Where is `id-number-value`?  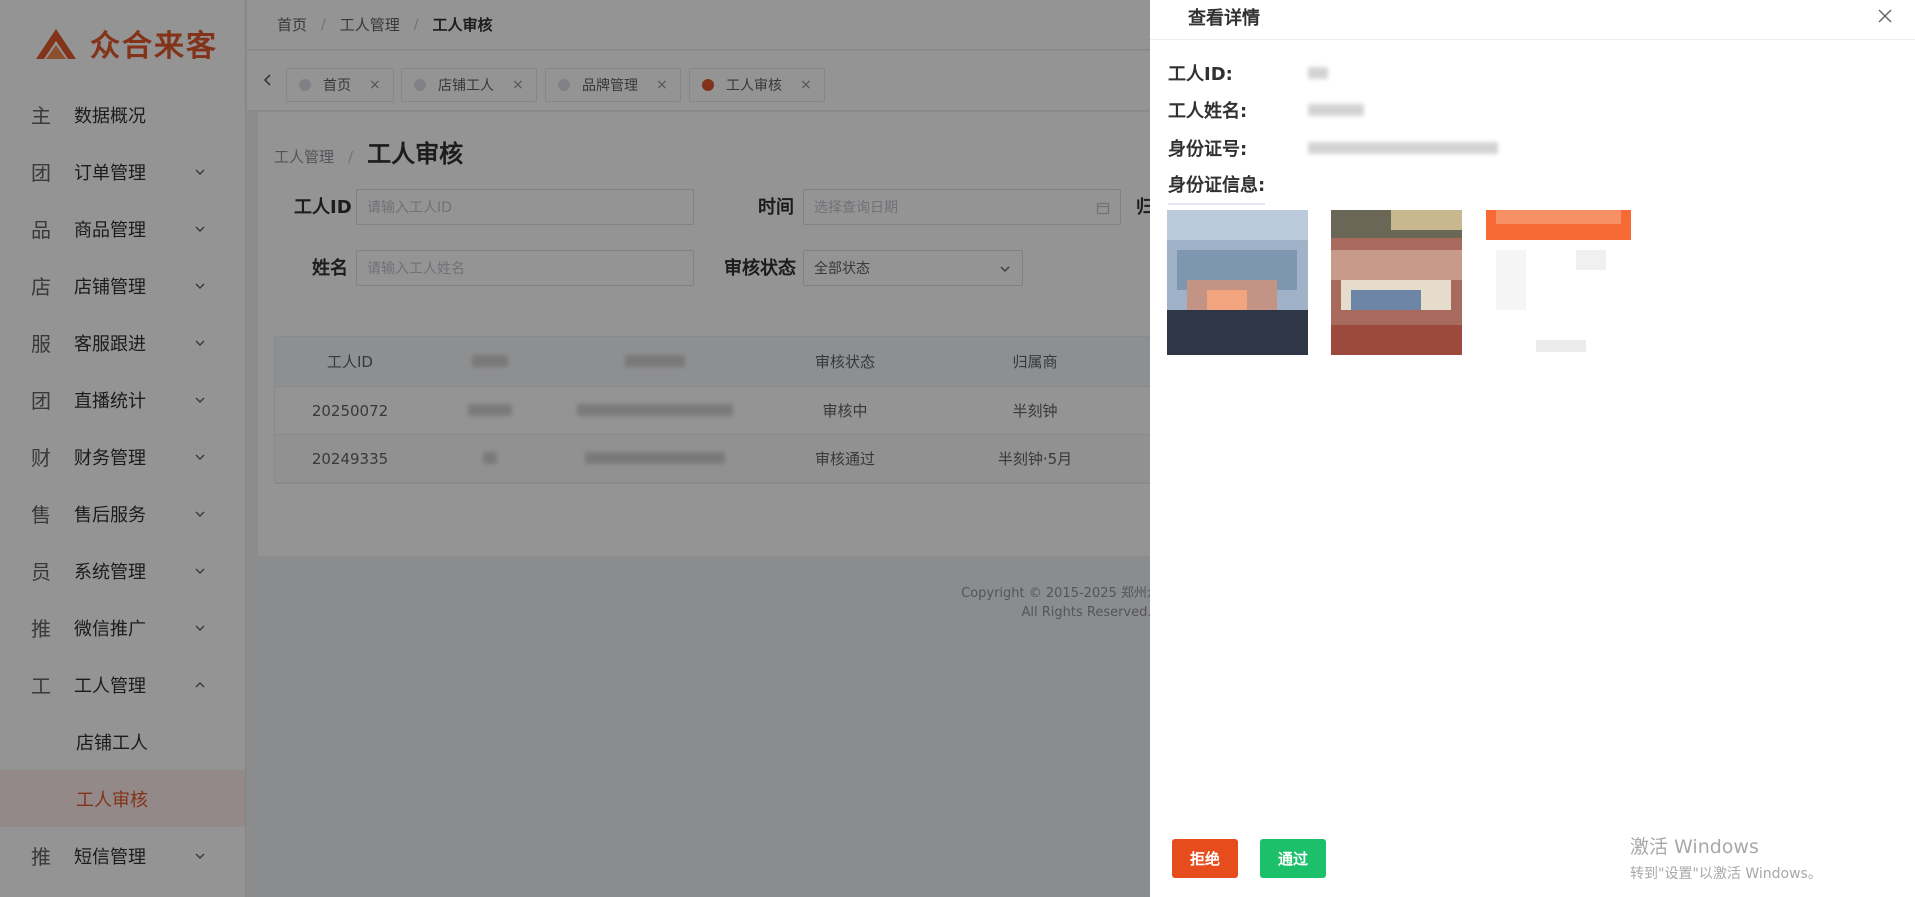 id-number-value is located at coordinates (1403, 148).